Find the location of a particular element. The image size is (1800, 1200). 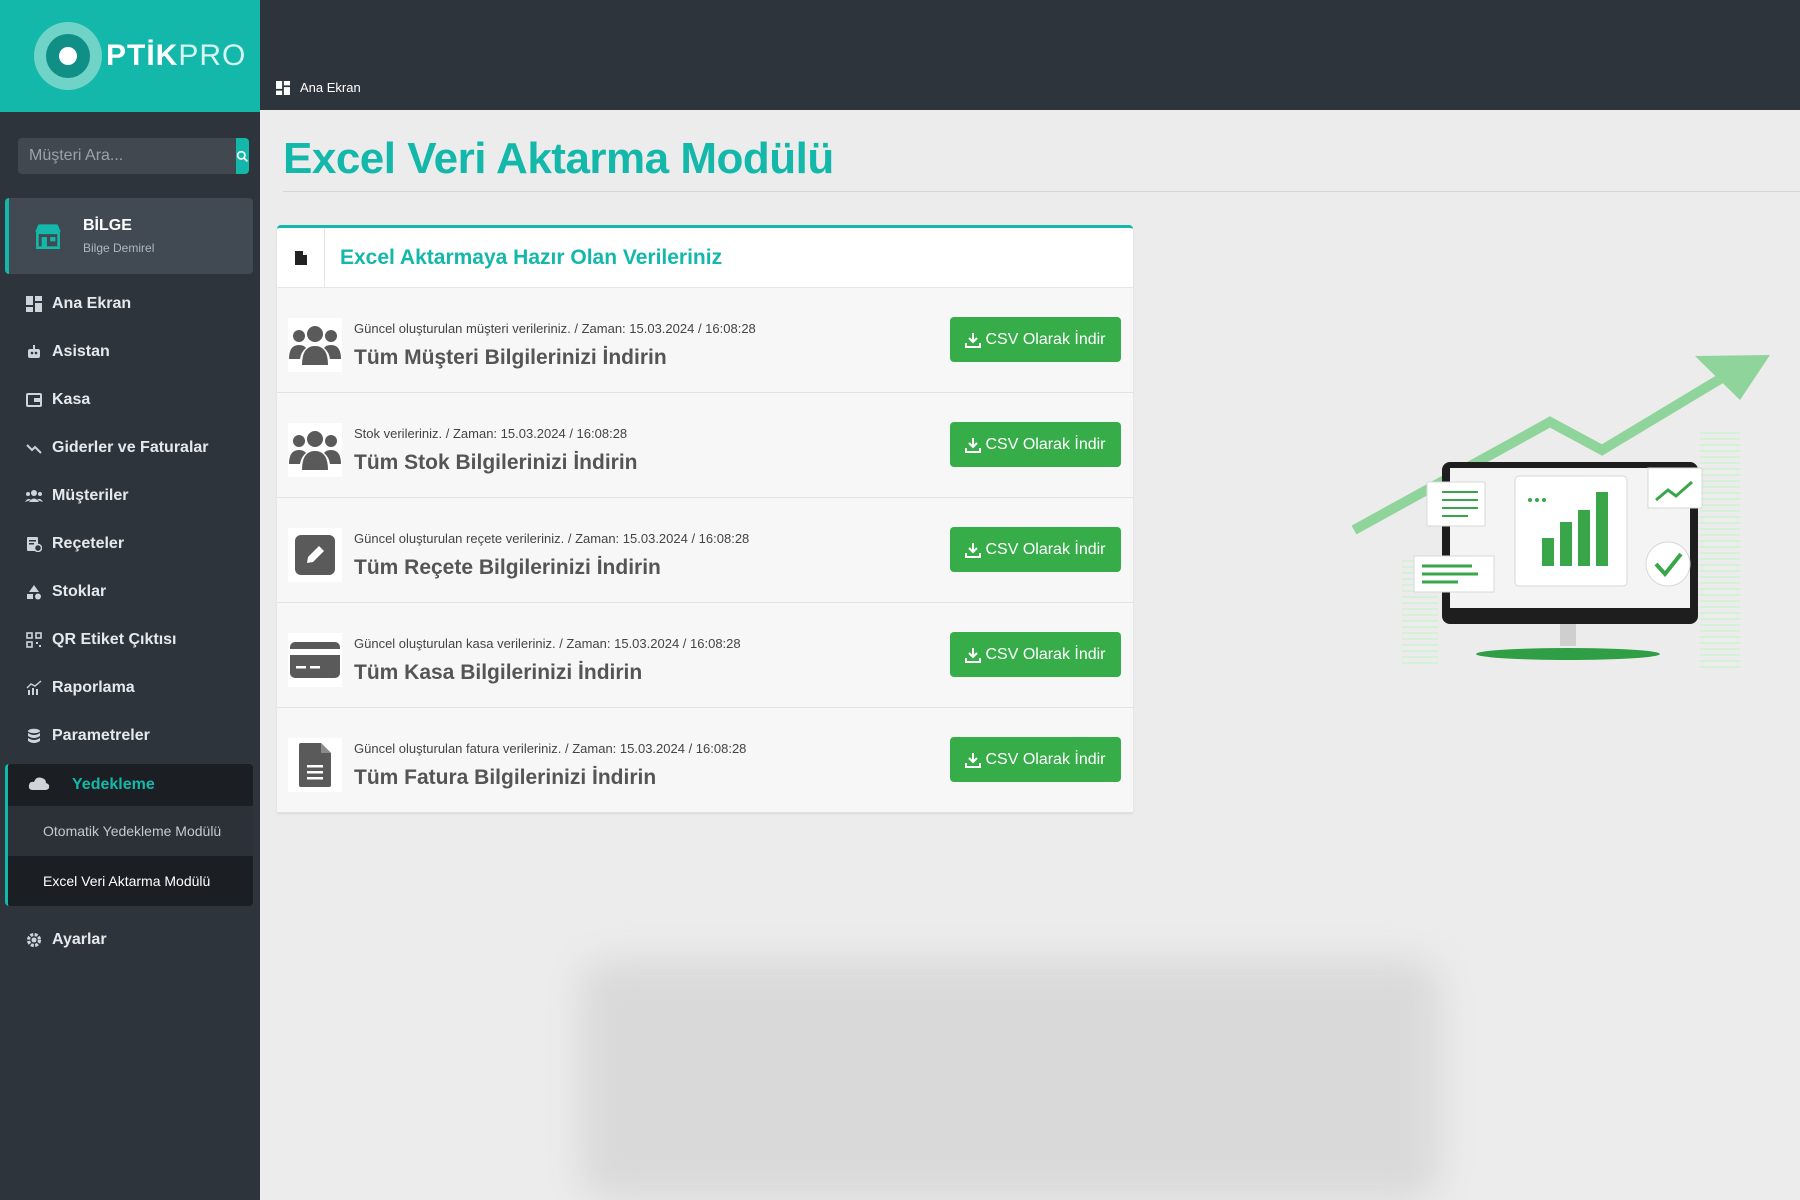

chart-icon is located at coordinates (34, 688).